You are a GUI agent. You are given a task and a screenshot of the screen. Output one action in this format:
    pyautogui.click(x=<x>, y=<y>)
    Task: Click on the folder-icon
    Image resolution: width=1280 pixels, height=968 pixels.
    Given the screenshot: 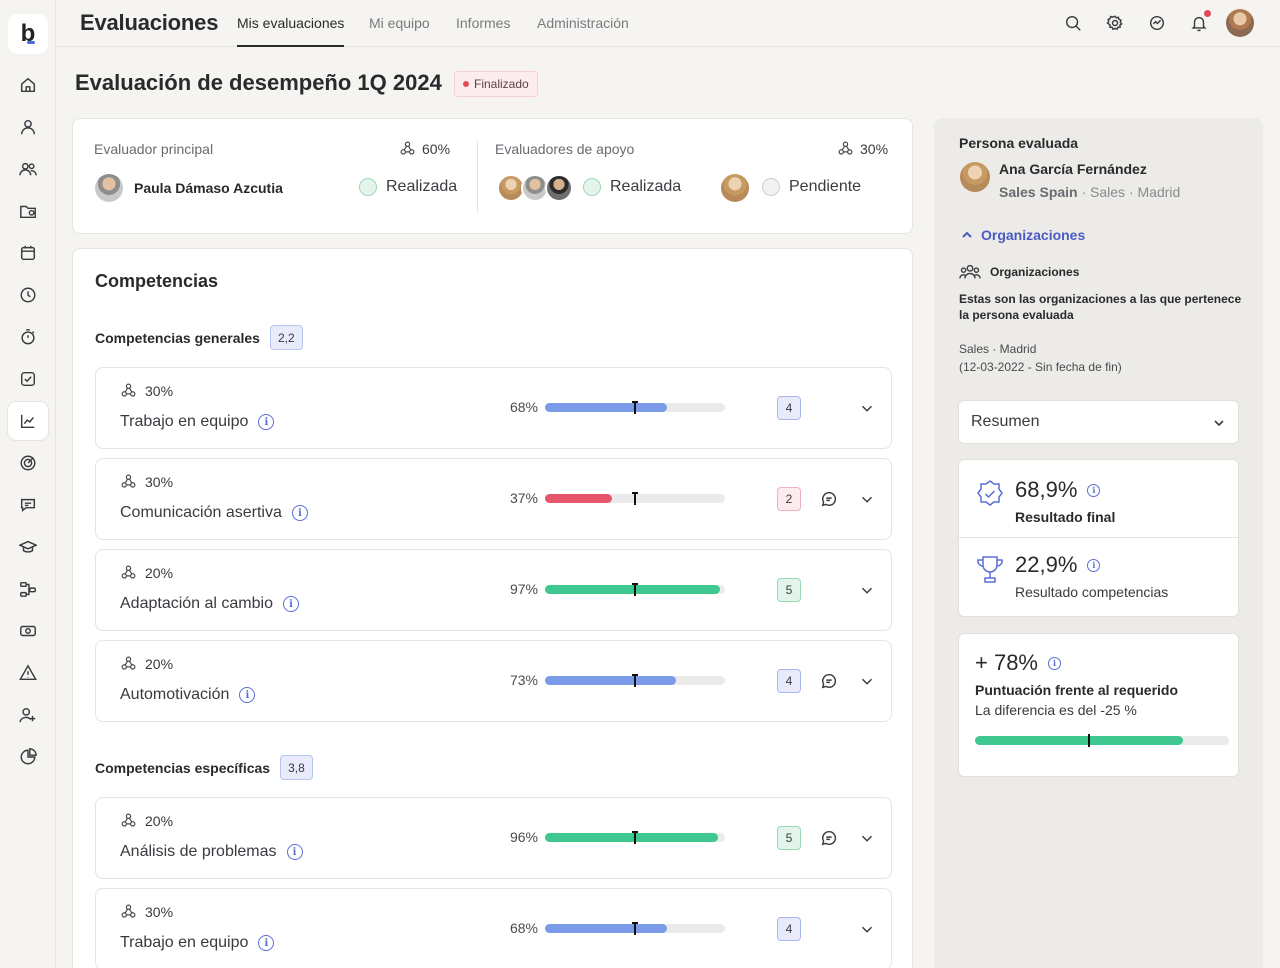 What is the action you would take?
    pyautogui.click(x=28, y=211)
    